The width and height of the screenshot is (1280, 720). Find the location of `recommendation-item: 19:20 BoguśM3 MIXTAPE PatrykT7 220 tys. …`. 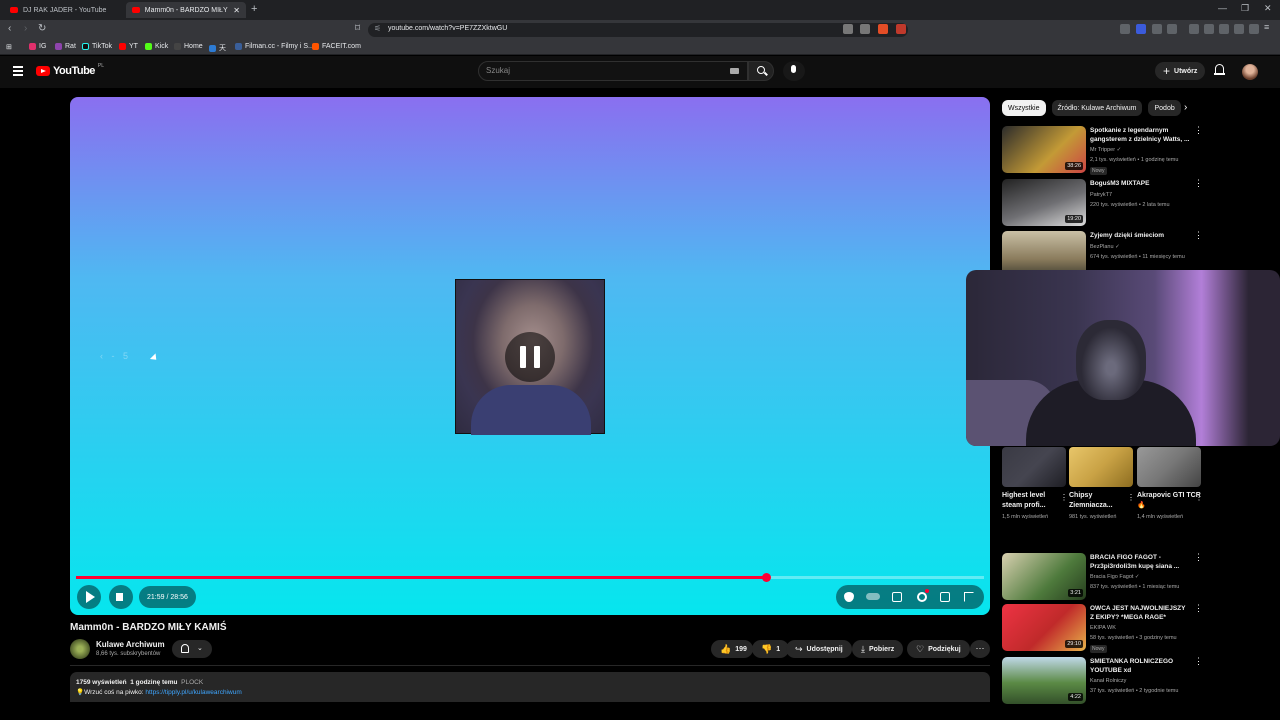

recommendation-item: 19:20 BoguśM3 MIXTAPE PatrykT7 220 tys. … is located at coordinates (1102, 203).